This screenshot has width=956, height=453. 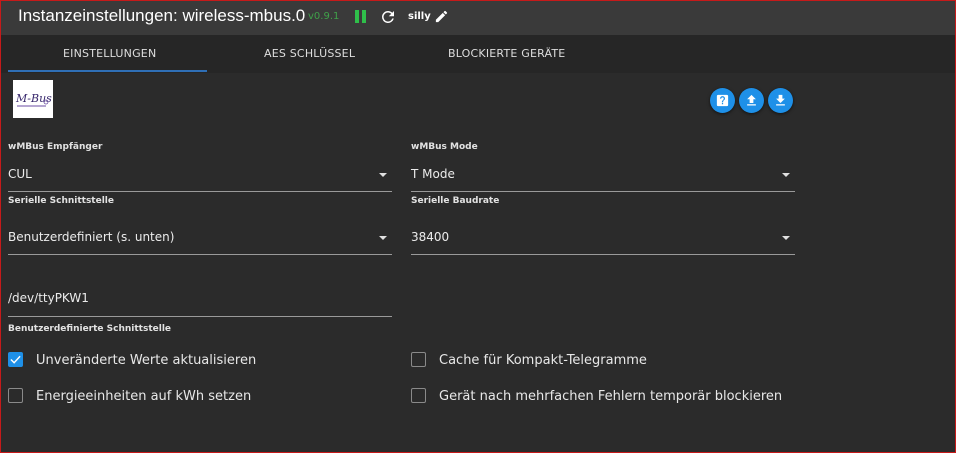 I want to click on version-badge: v0.9.1, so click(x=324, y=16).